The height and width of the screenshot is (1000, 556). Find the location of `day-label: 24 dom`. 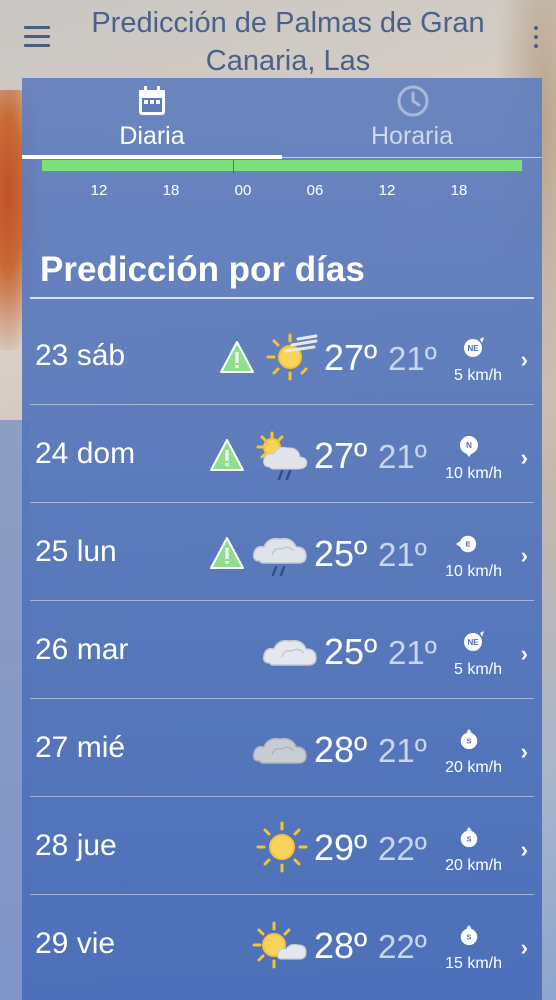

day-label: 24 dom is located at coordinates (85, 453).